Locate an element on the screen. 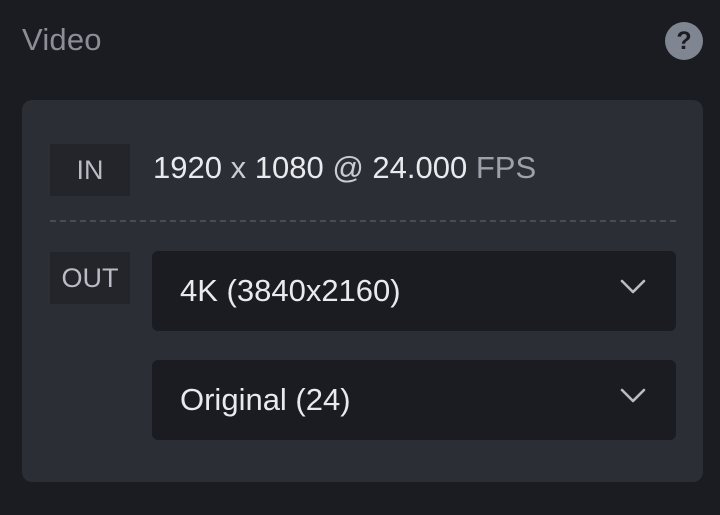 This screenshot has width=720, height=515. output-framerate-value: Original (24) is located at coordinates (265, 399).